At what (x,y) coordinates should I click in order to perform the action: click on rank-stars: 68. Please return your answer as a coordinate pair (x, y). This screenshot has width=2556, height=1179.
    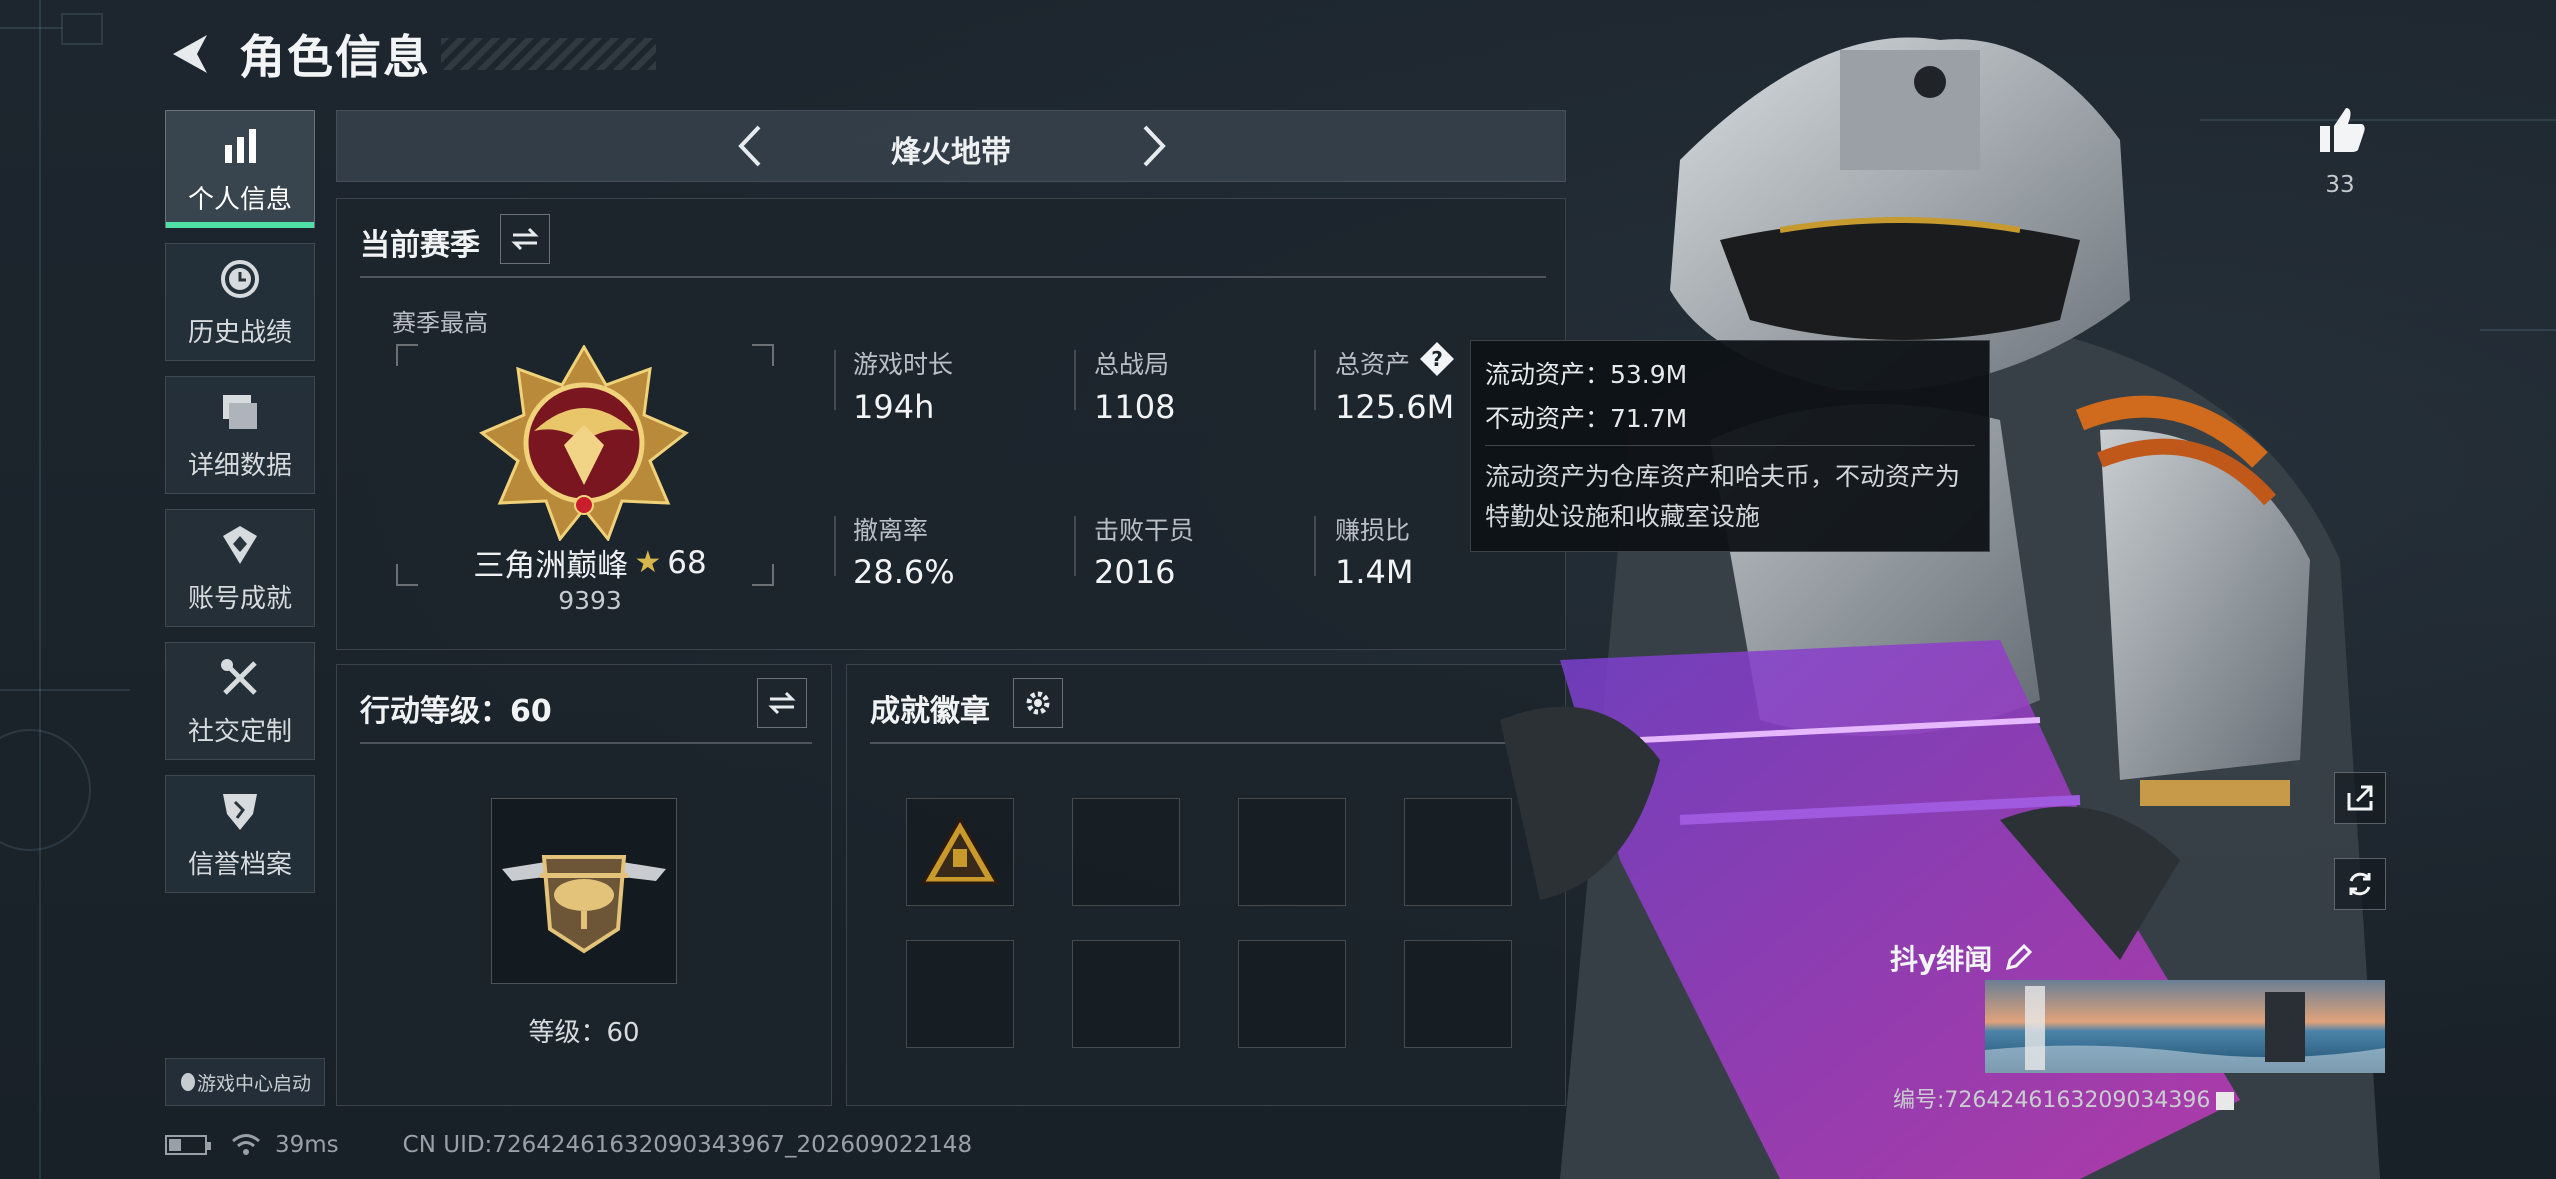
    Looking at the image, I should click on (687, 562).